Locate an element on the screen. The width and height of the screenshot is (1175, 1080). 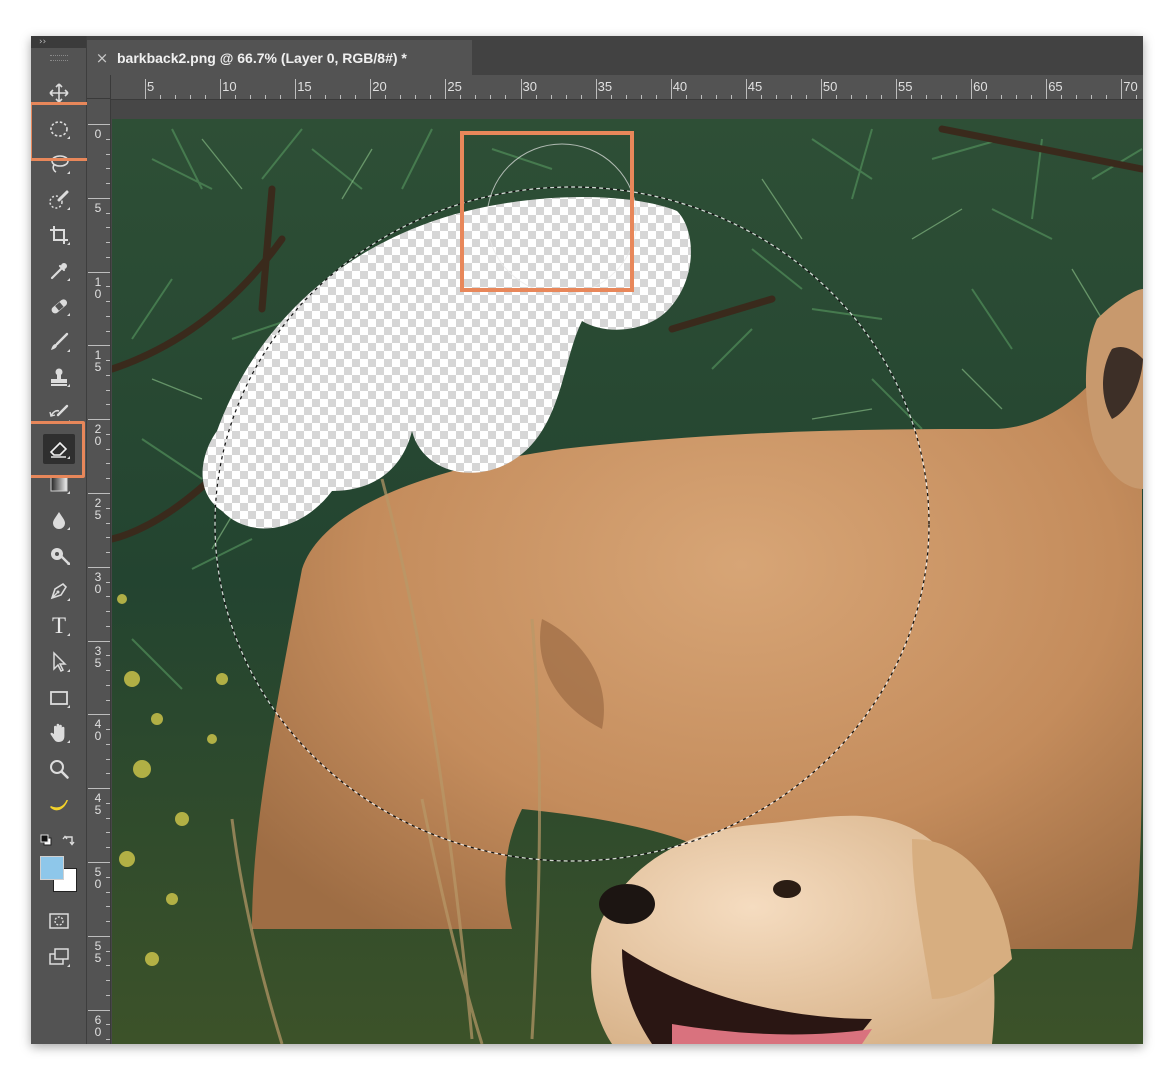
horizontal-ruler: 5 10 15 20 25 30 35 40 45 50 55 60 65 70 is located at coordinates (627, 87).